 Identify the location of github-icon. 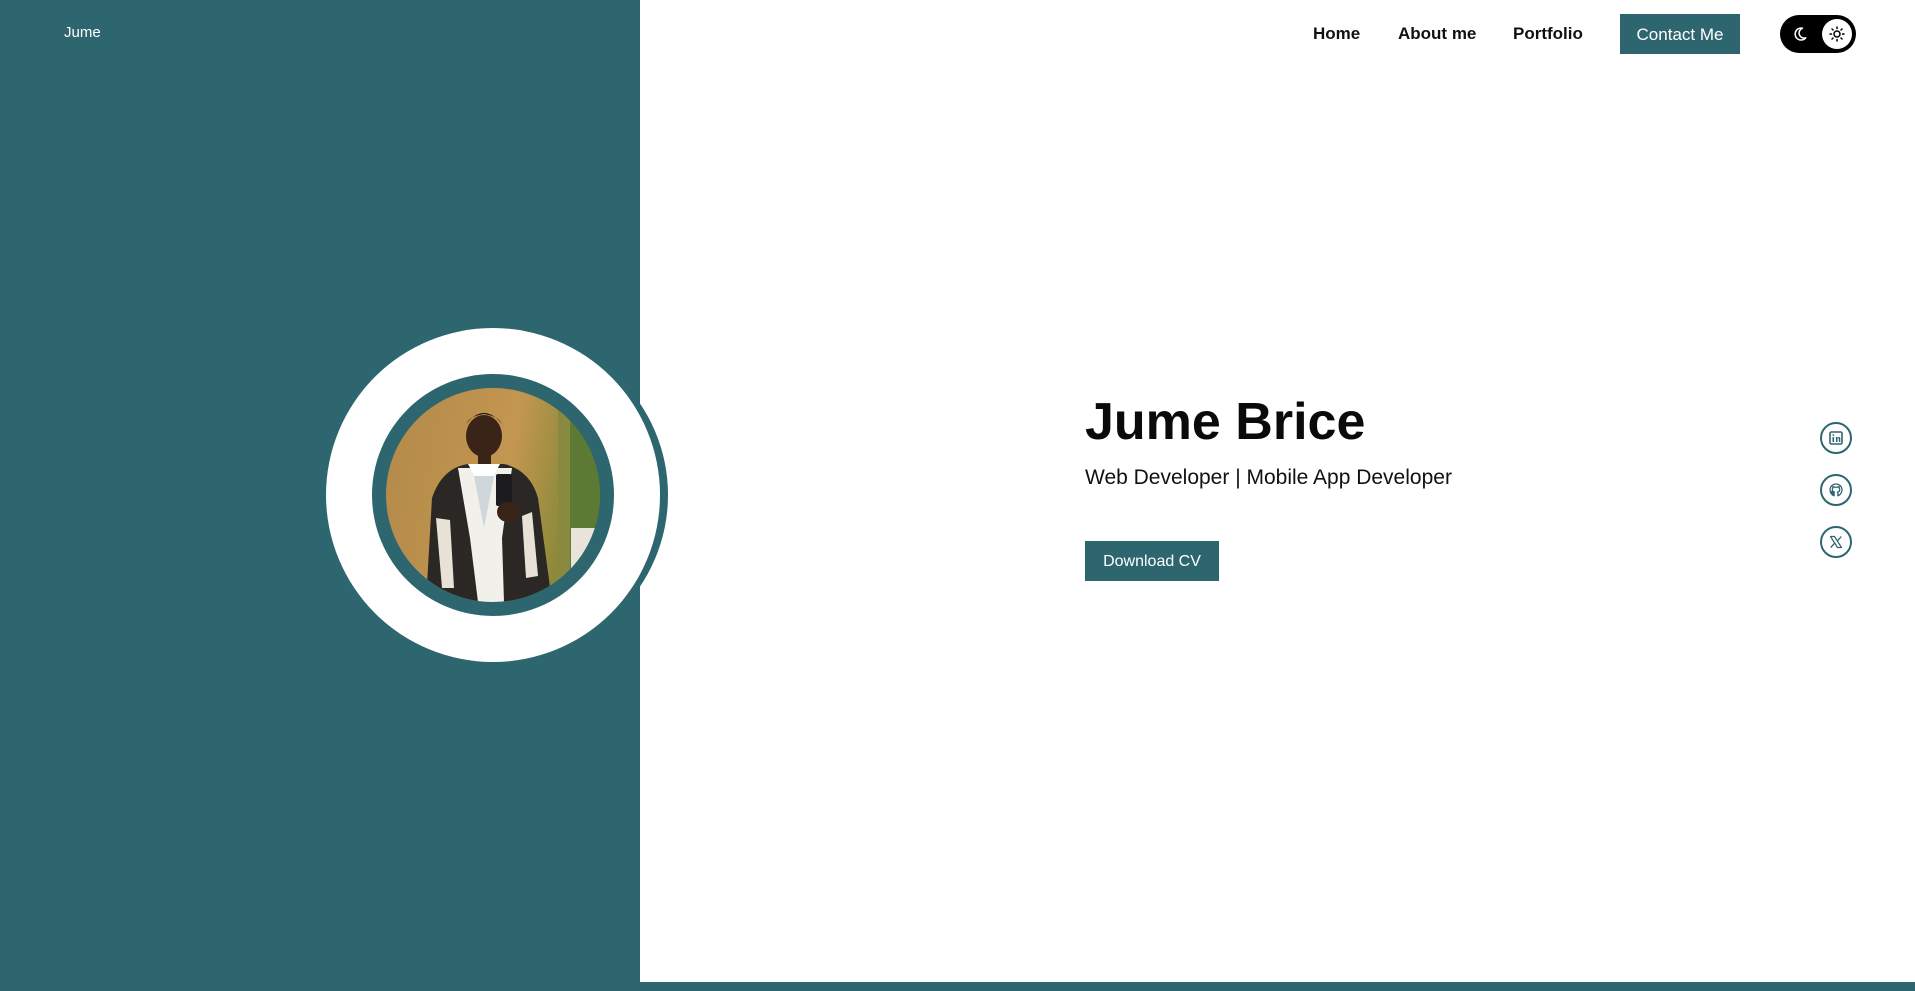
(1836, 490).